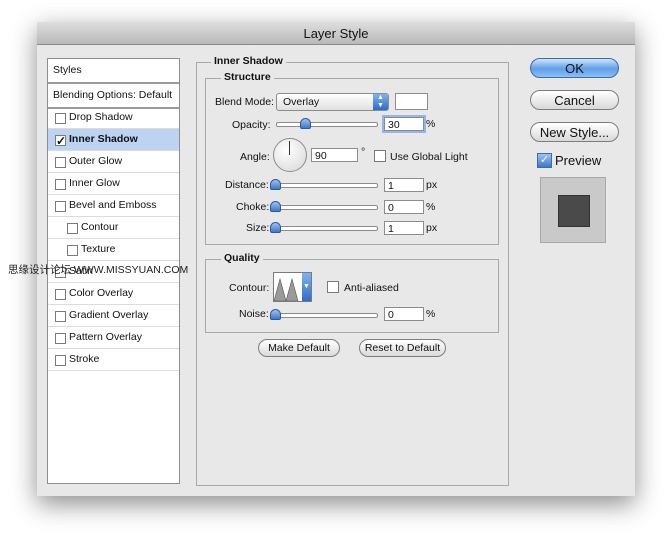  Describe the element at coordinates (258, 228) in the screenshot. I see `size-label: Size:` at that location.